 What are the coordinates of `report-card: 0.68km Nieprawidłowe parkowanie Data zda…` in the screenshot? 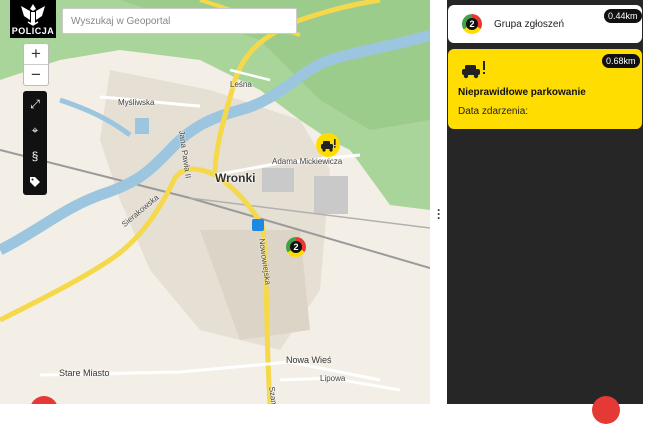 It's located at (545, 89).